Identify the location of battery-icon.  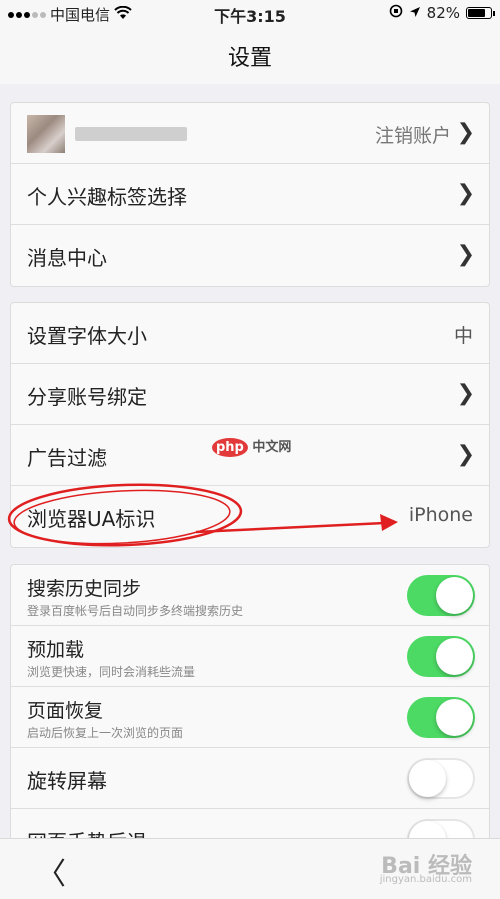
(480, 13).